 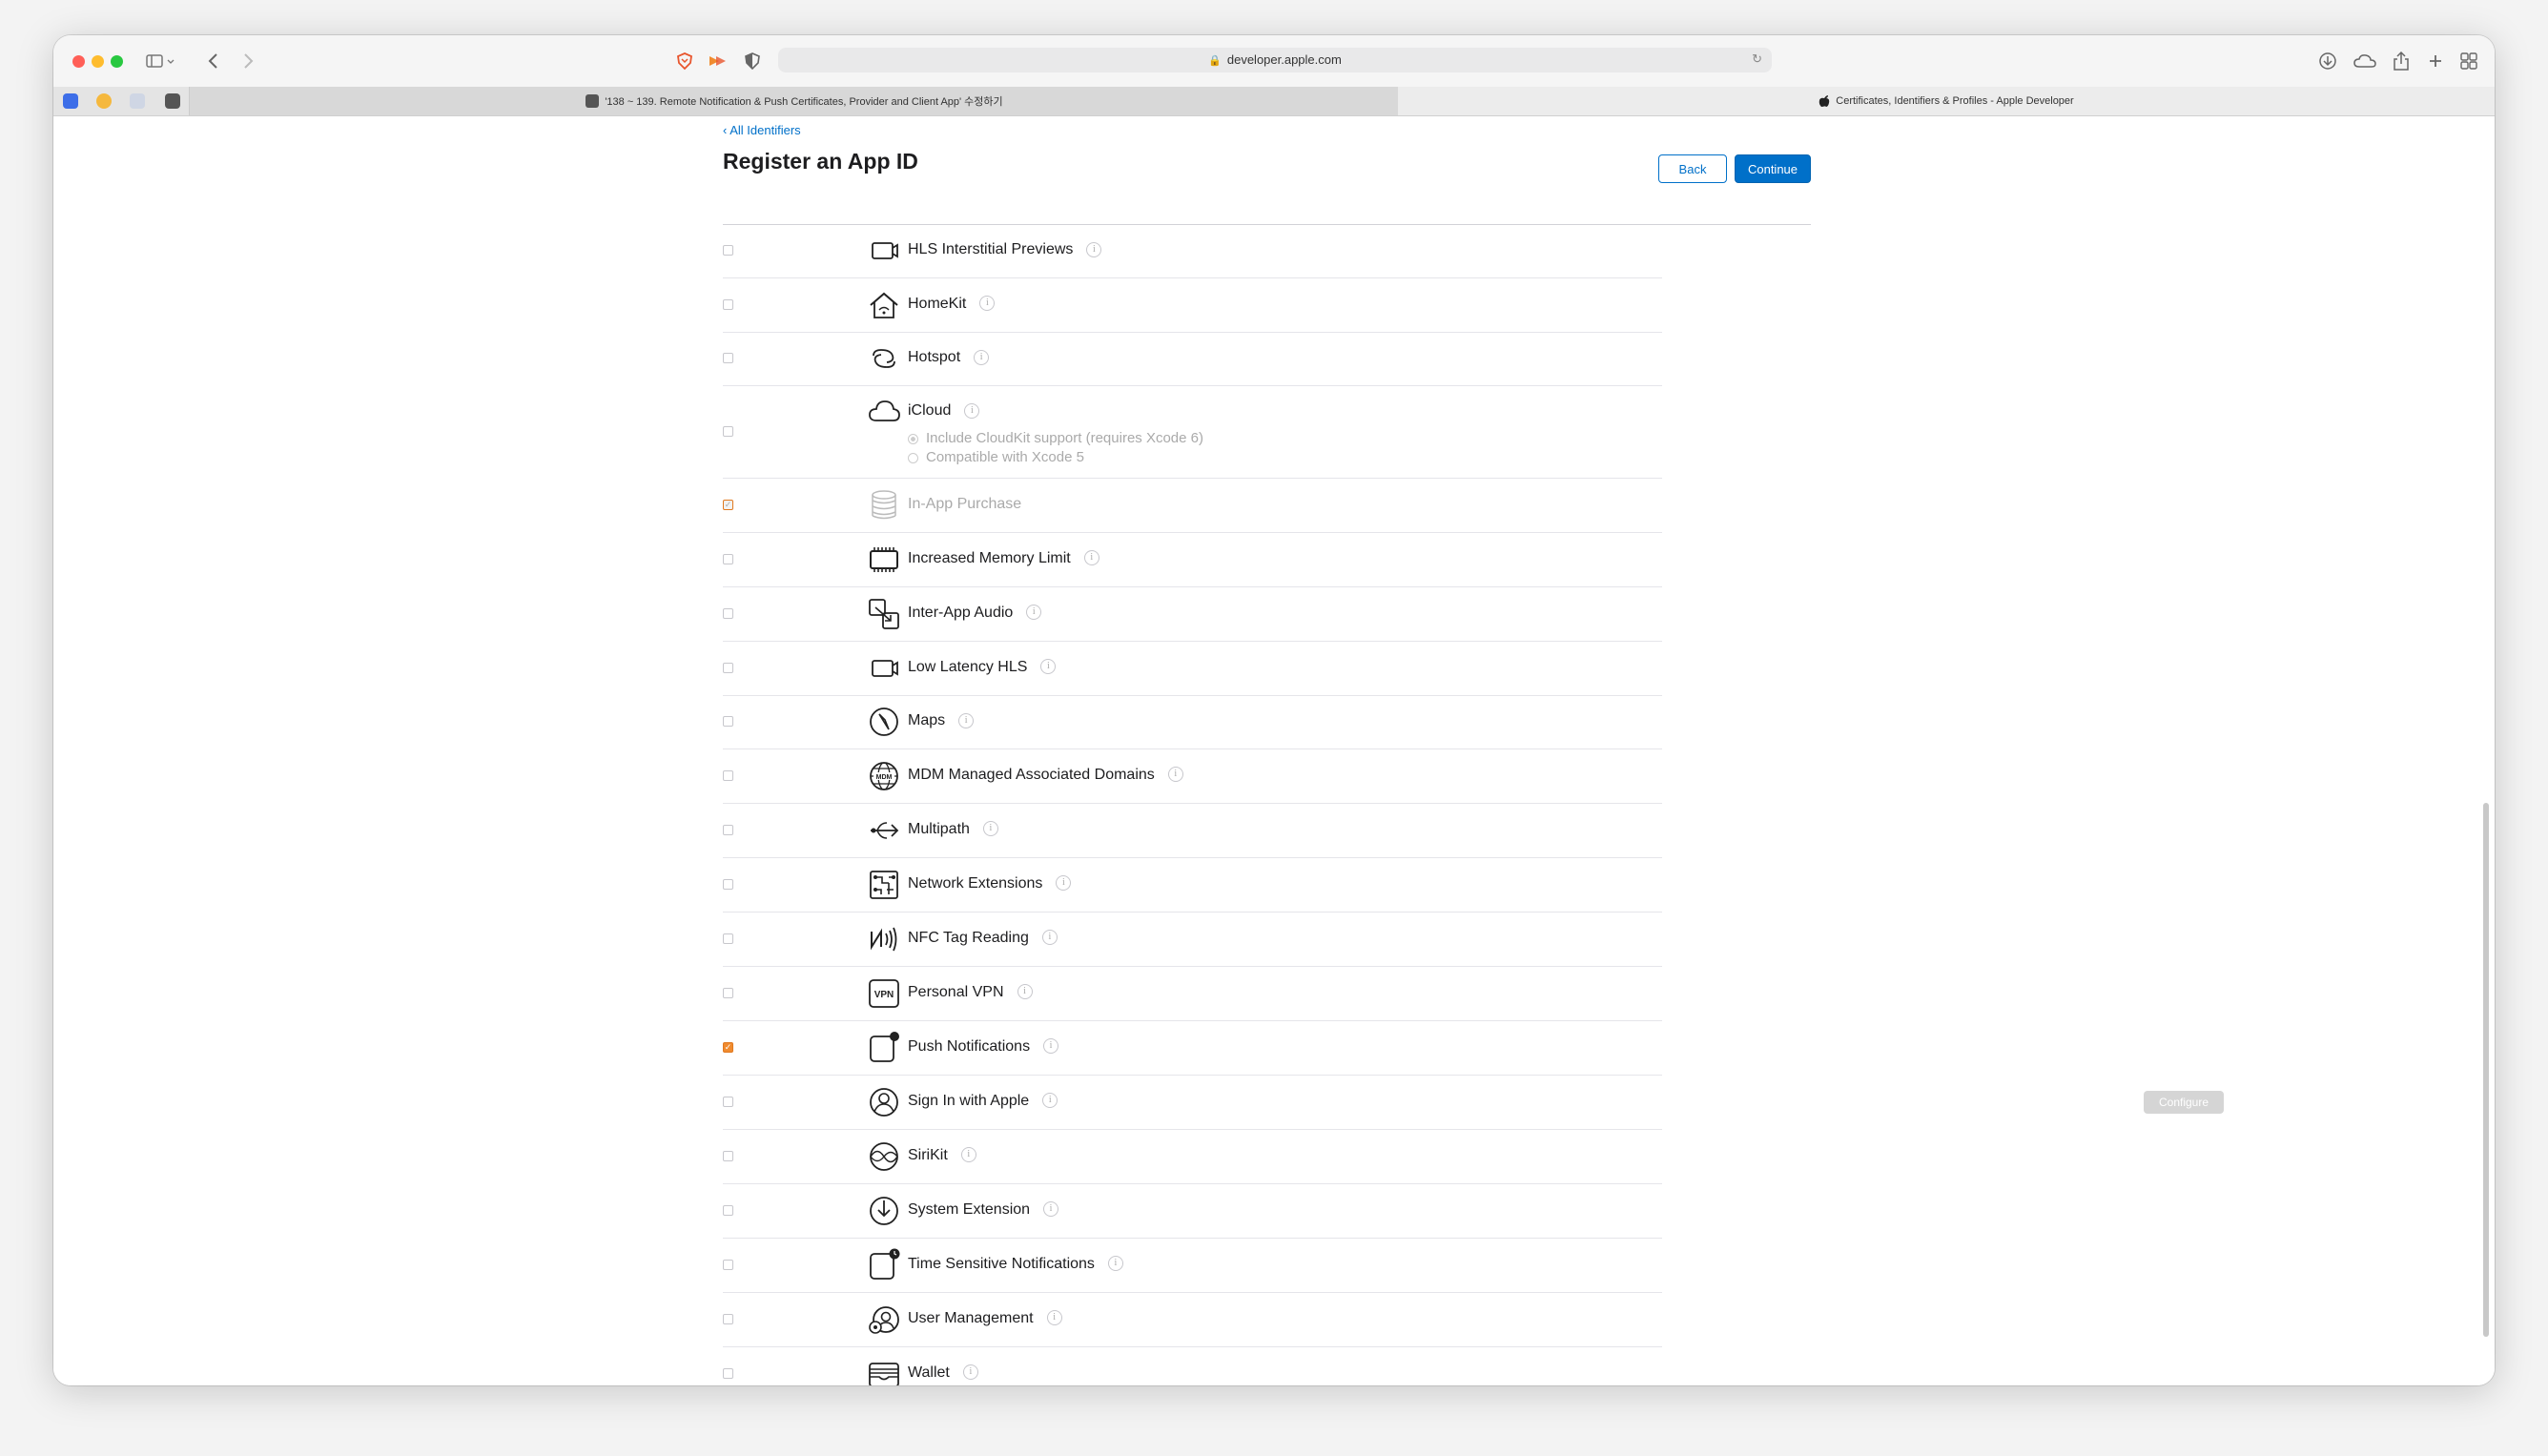 I want to click on capability-label: Low Latency HLS i, so click(x=982, y=668).